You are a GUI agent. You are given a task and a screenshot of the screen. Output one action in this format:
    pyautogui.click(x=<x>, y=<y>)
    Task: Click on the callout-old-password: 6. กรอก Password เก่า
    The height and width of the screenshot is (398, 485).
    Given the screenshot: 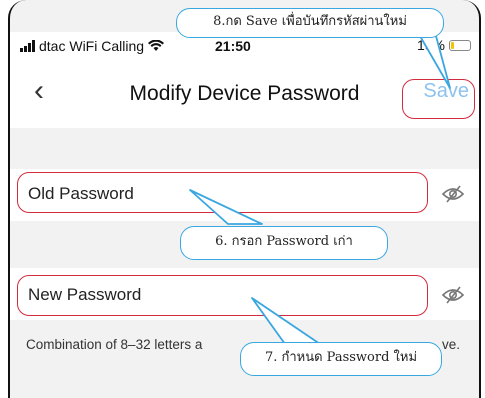 What is the action you would take?
    pyautogui.click(x=284, y=243)
    